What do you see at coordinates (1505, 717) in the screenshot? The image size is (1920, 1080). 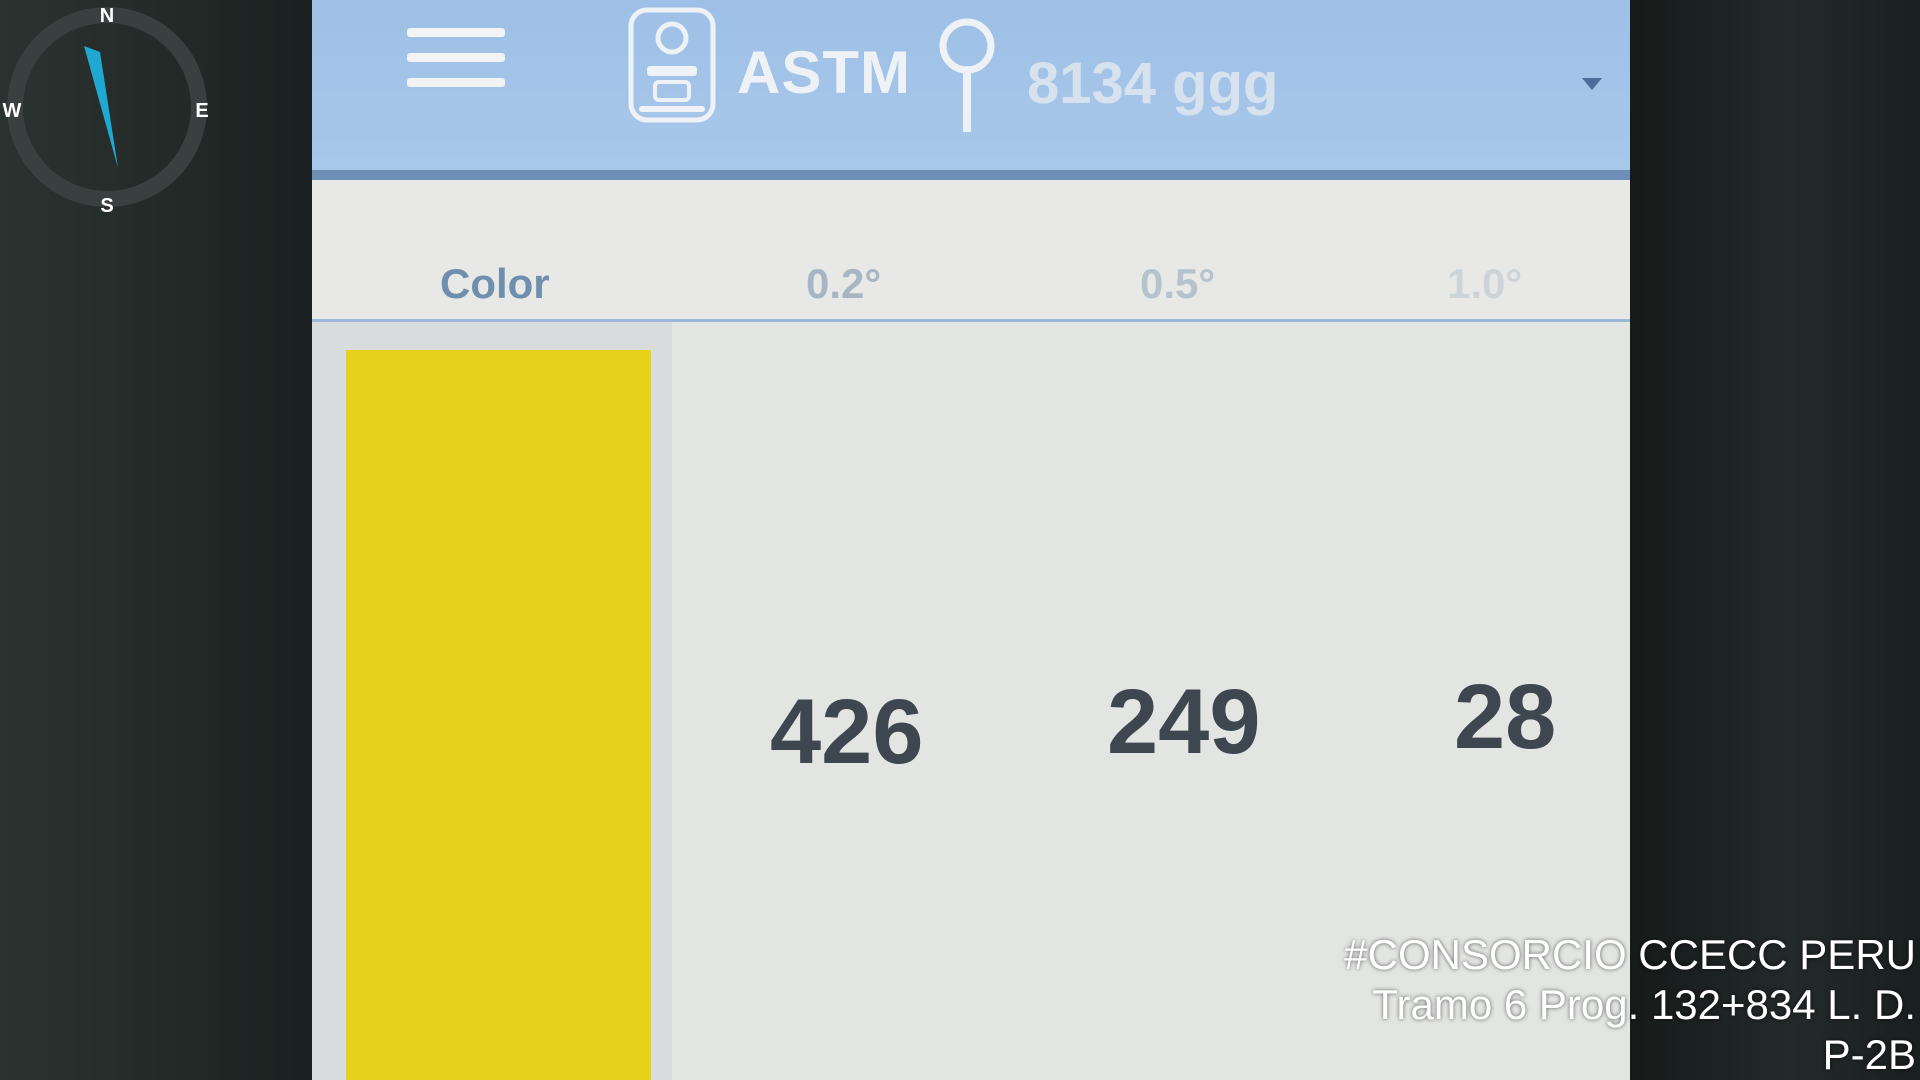 I see `reading-1-0-degrees: 28` at bounding box center [1505, 717].